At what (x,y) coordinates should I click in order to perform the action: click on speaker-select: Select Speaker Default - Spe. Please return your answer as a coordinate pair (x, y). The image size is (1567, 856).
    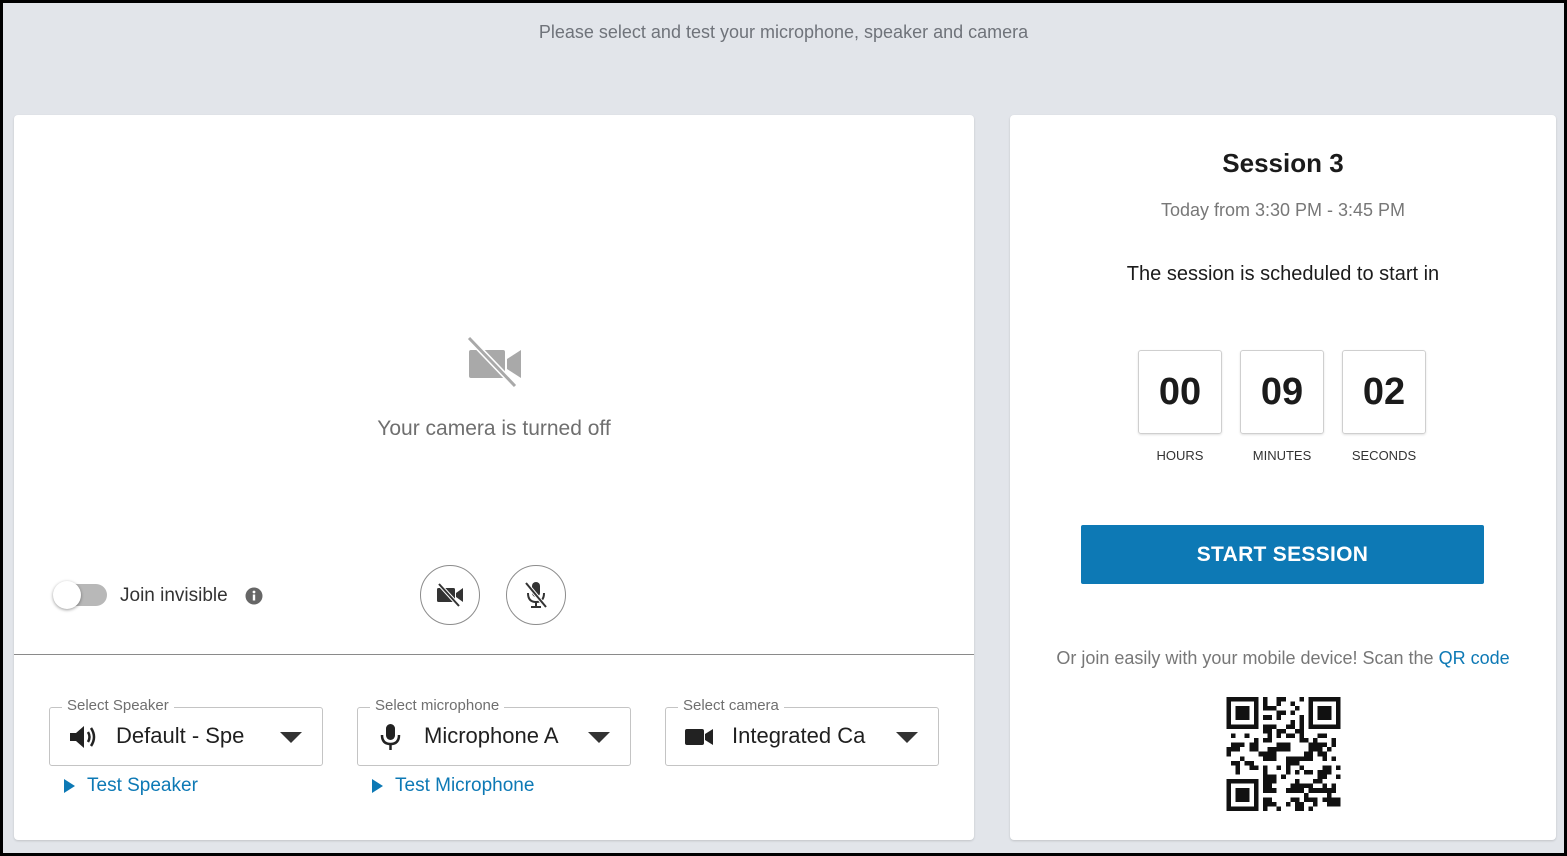
    Looking at the image, I should click on (186, 731).